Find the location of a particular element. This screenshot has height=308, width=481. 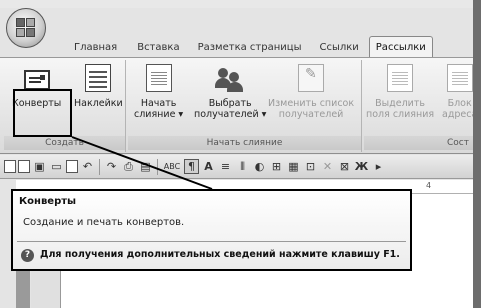

group-fields-label: Сост is located at coordinates (418, 143).